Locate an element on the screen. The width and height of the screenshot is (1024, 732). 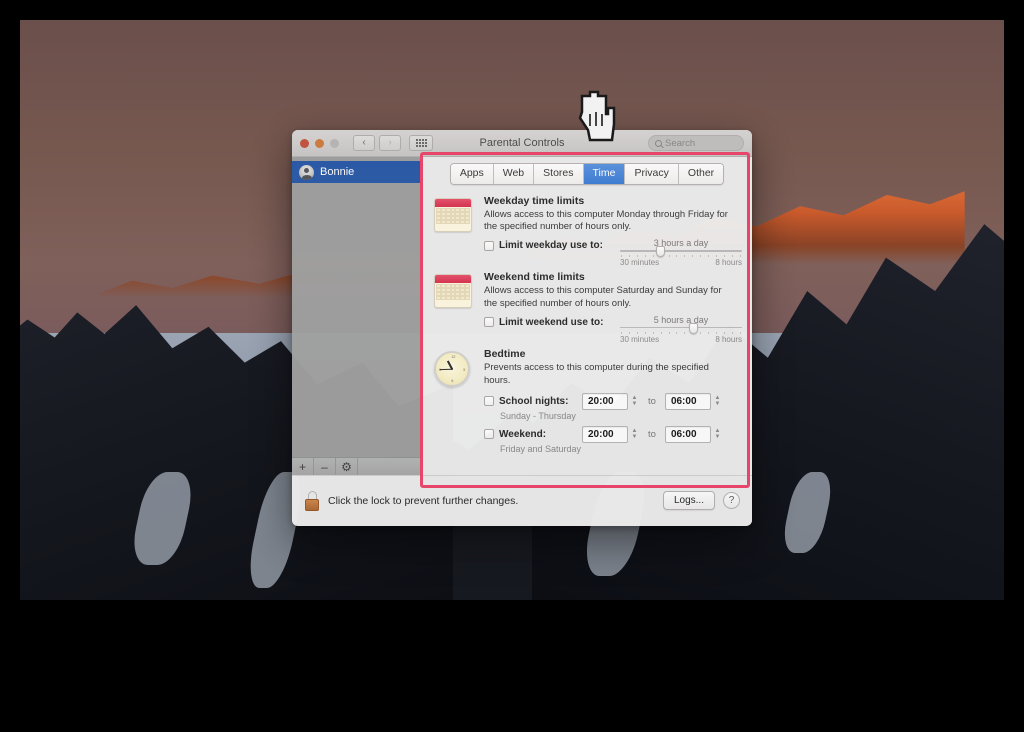
weekend-bedtime-end-stepper: 06:00 ▲ ▼ is located at coordinates (693, 434).